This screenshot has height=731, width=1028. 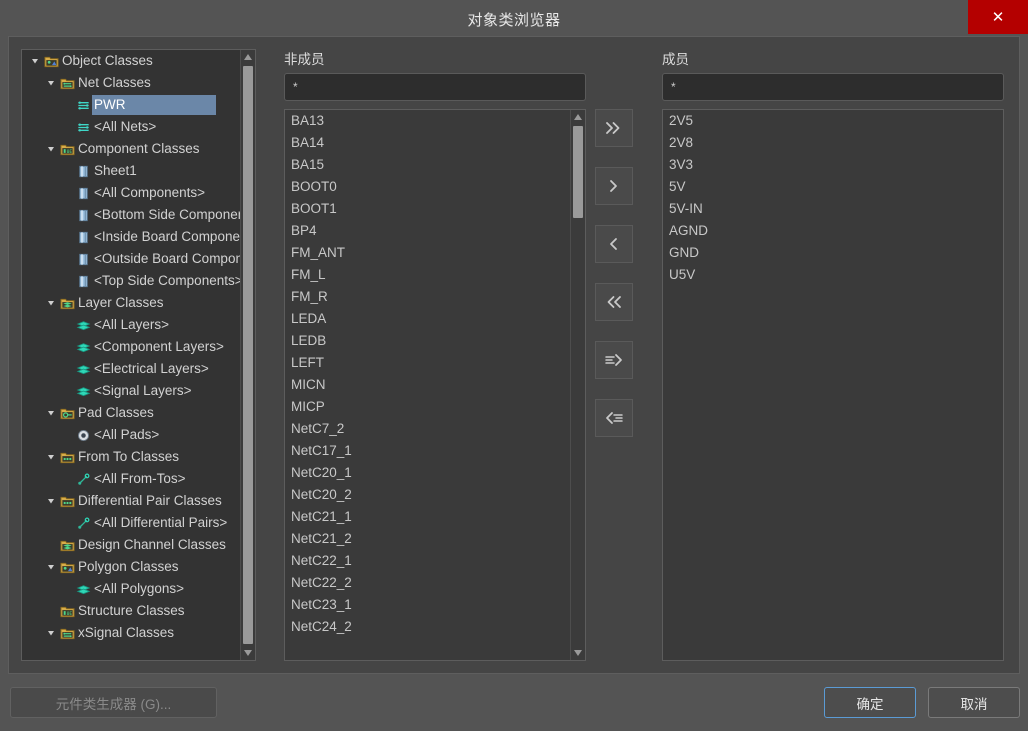 I want to click on nonmember-list-item: BA13, so click(x=428, y=121).